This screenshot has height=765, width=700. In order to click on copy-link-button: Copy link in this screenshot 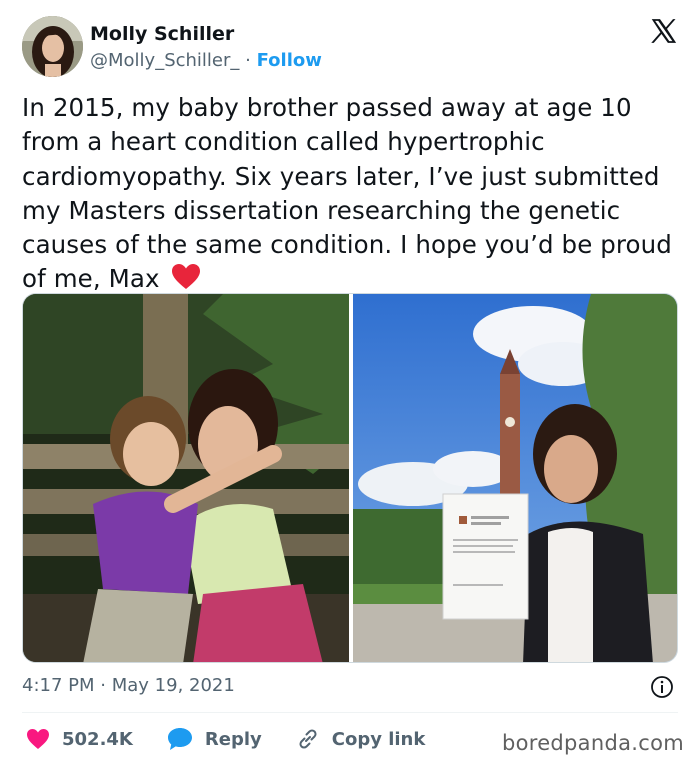, I will do `click(361, 739)`.